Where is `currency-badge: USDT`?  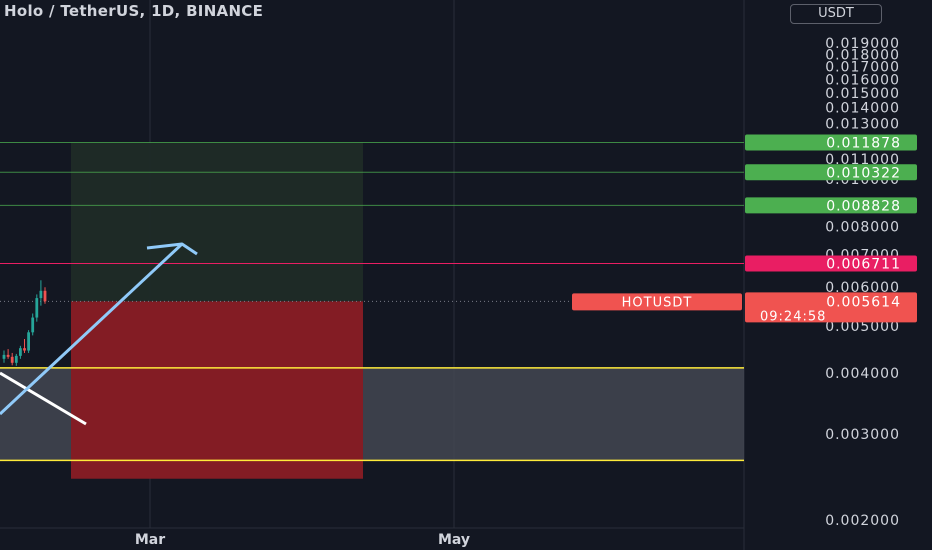
currency-badge: USDT is located at coordinates (836, 14).